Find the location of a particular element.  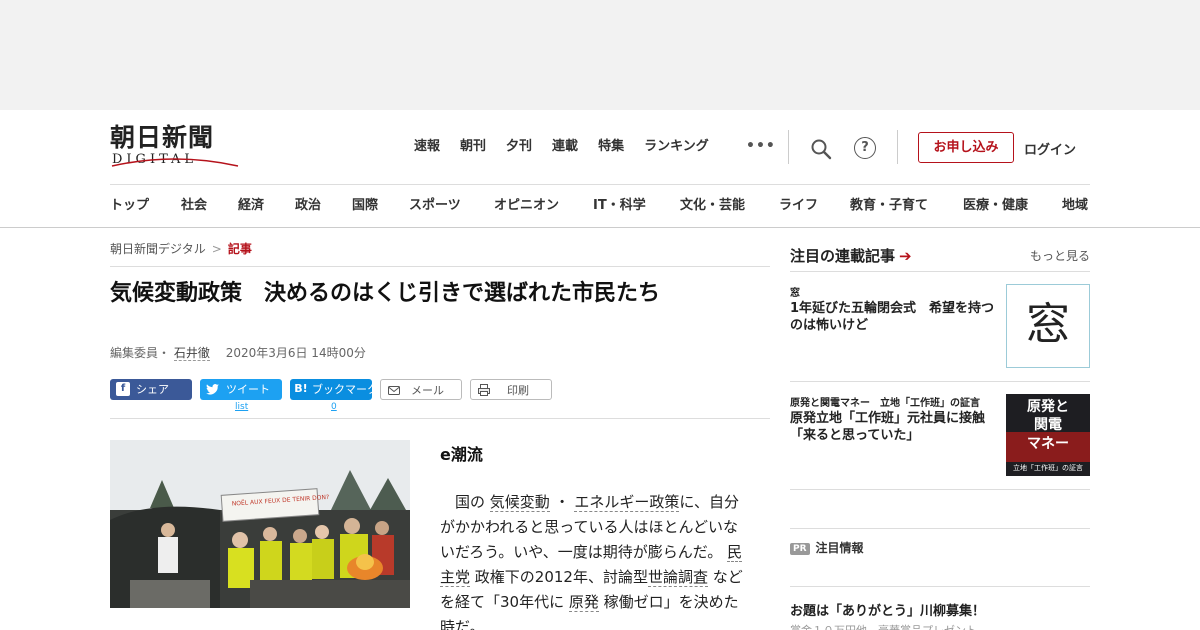

genpatsu-thumbnail-image: 原発と 関電 マネー 立地「工作班」の証言 is located at coordinates (1048, 435).